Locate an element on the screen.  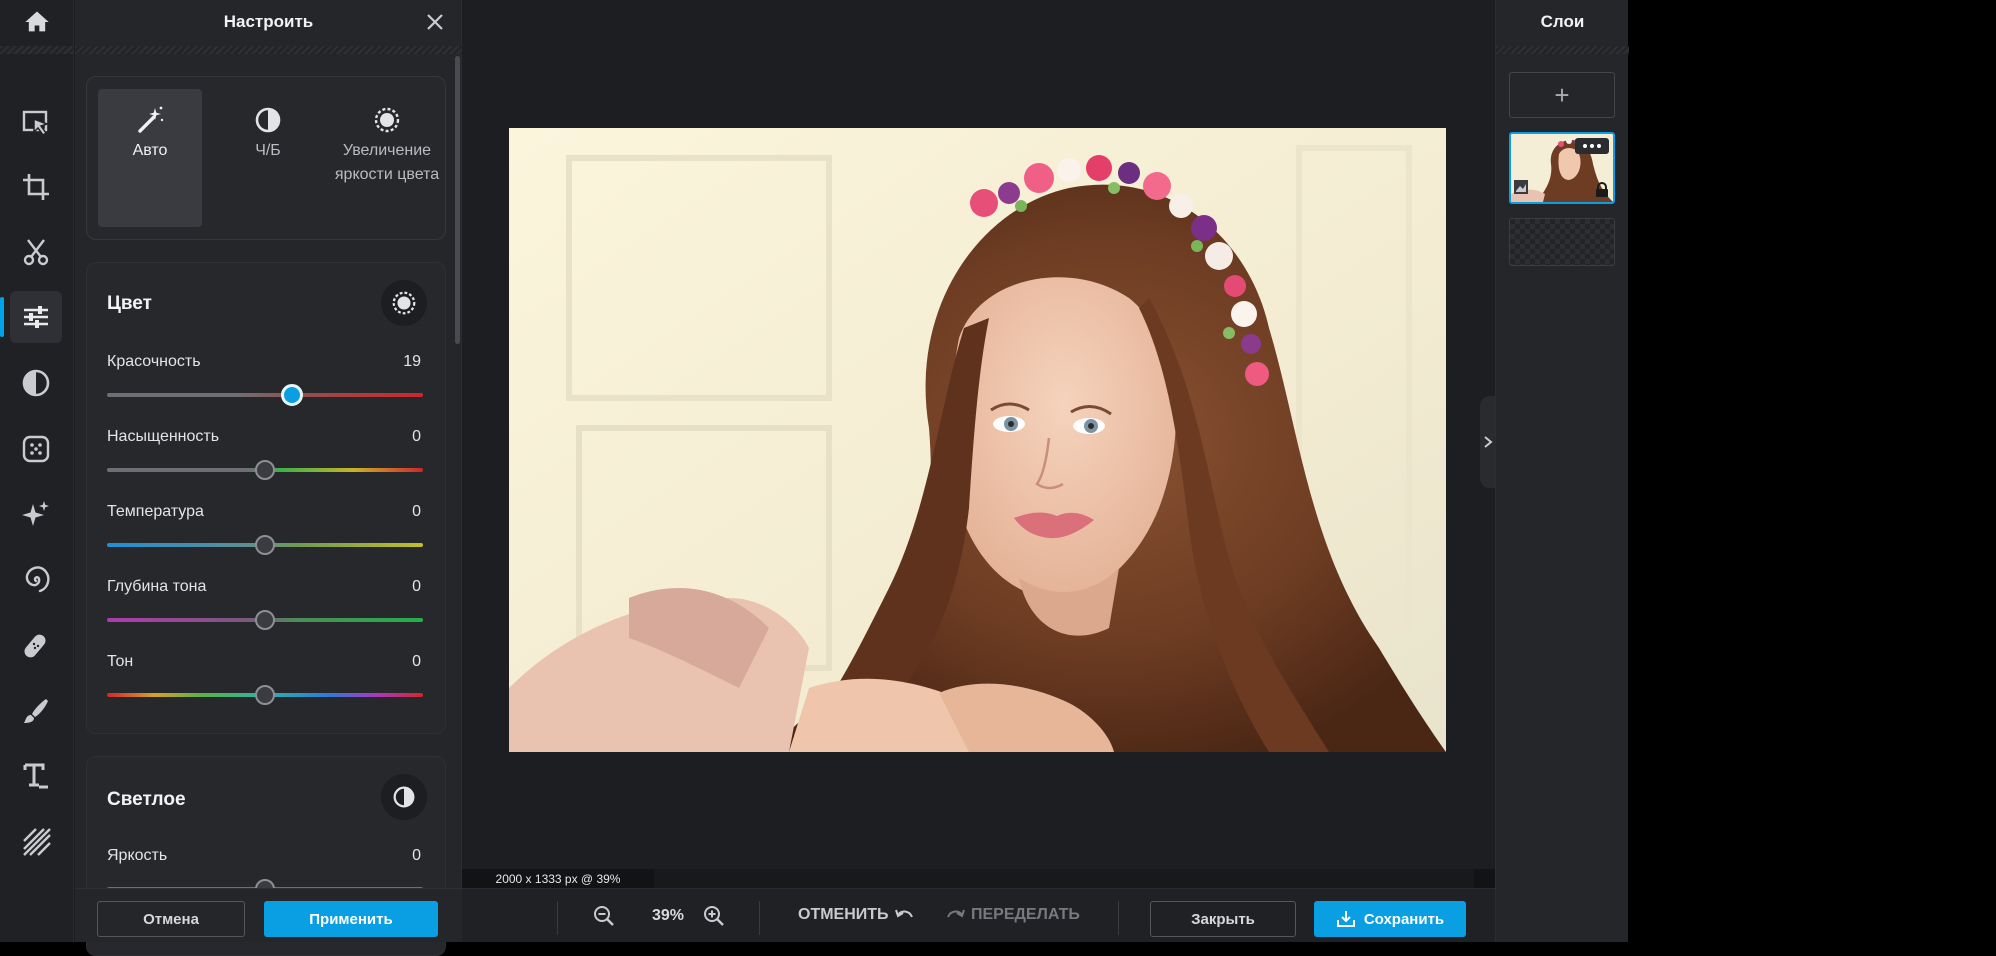
light-section-title: Светлое is located at coordinates (146, 799).